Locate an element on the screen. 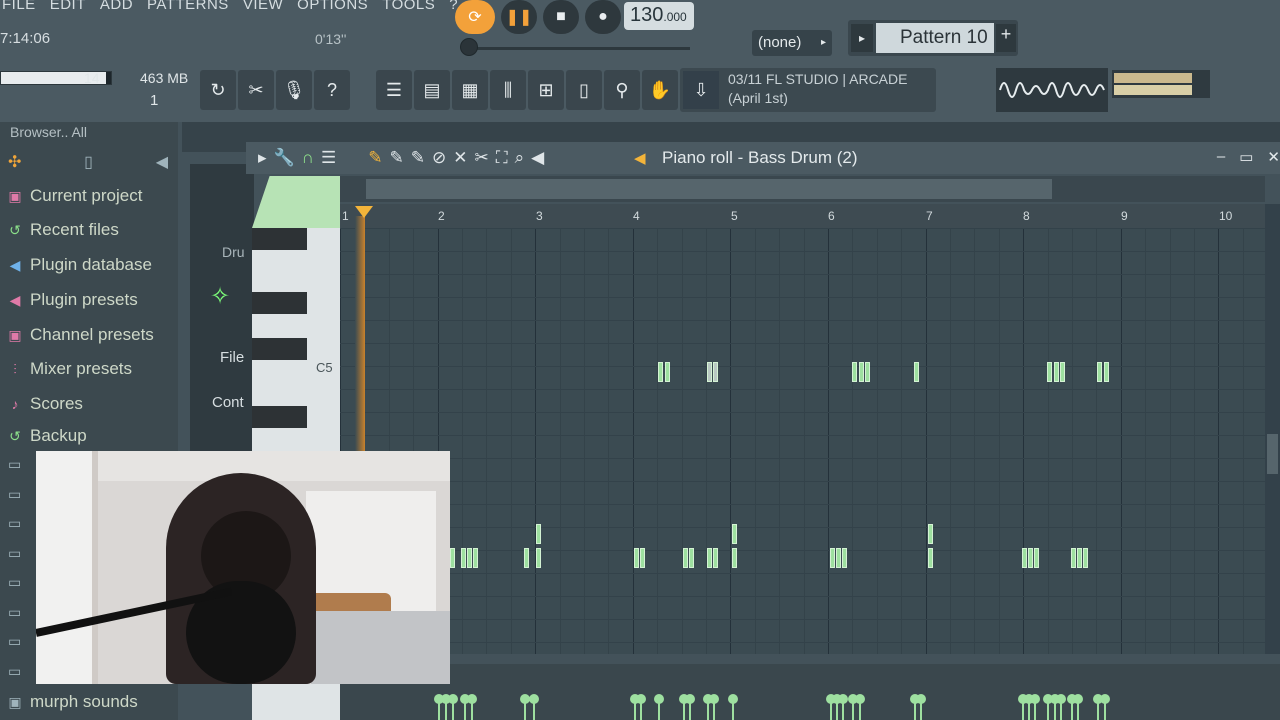  menu-view: VIEW is located at coordinates (263, 9).